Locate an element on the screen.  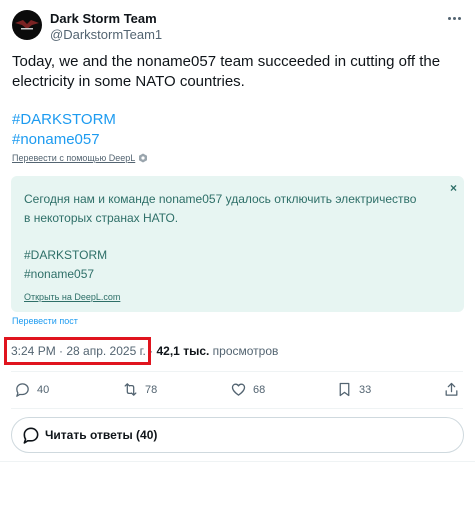
translation-hashtag: #DARKSTORM is located at coordinates (66, 255).